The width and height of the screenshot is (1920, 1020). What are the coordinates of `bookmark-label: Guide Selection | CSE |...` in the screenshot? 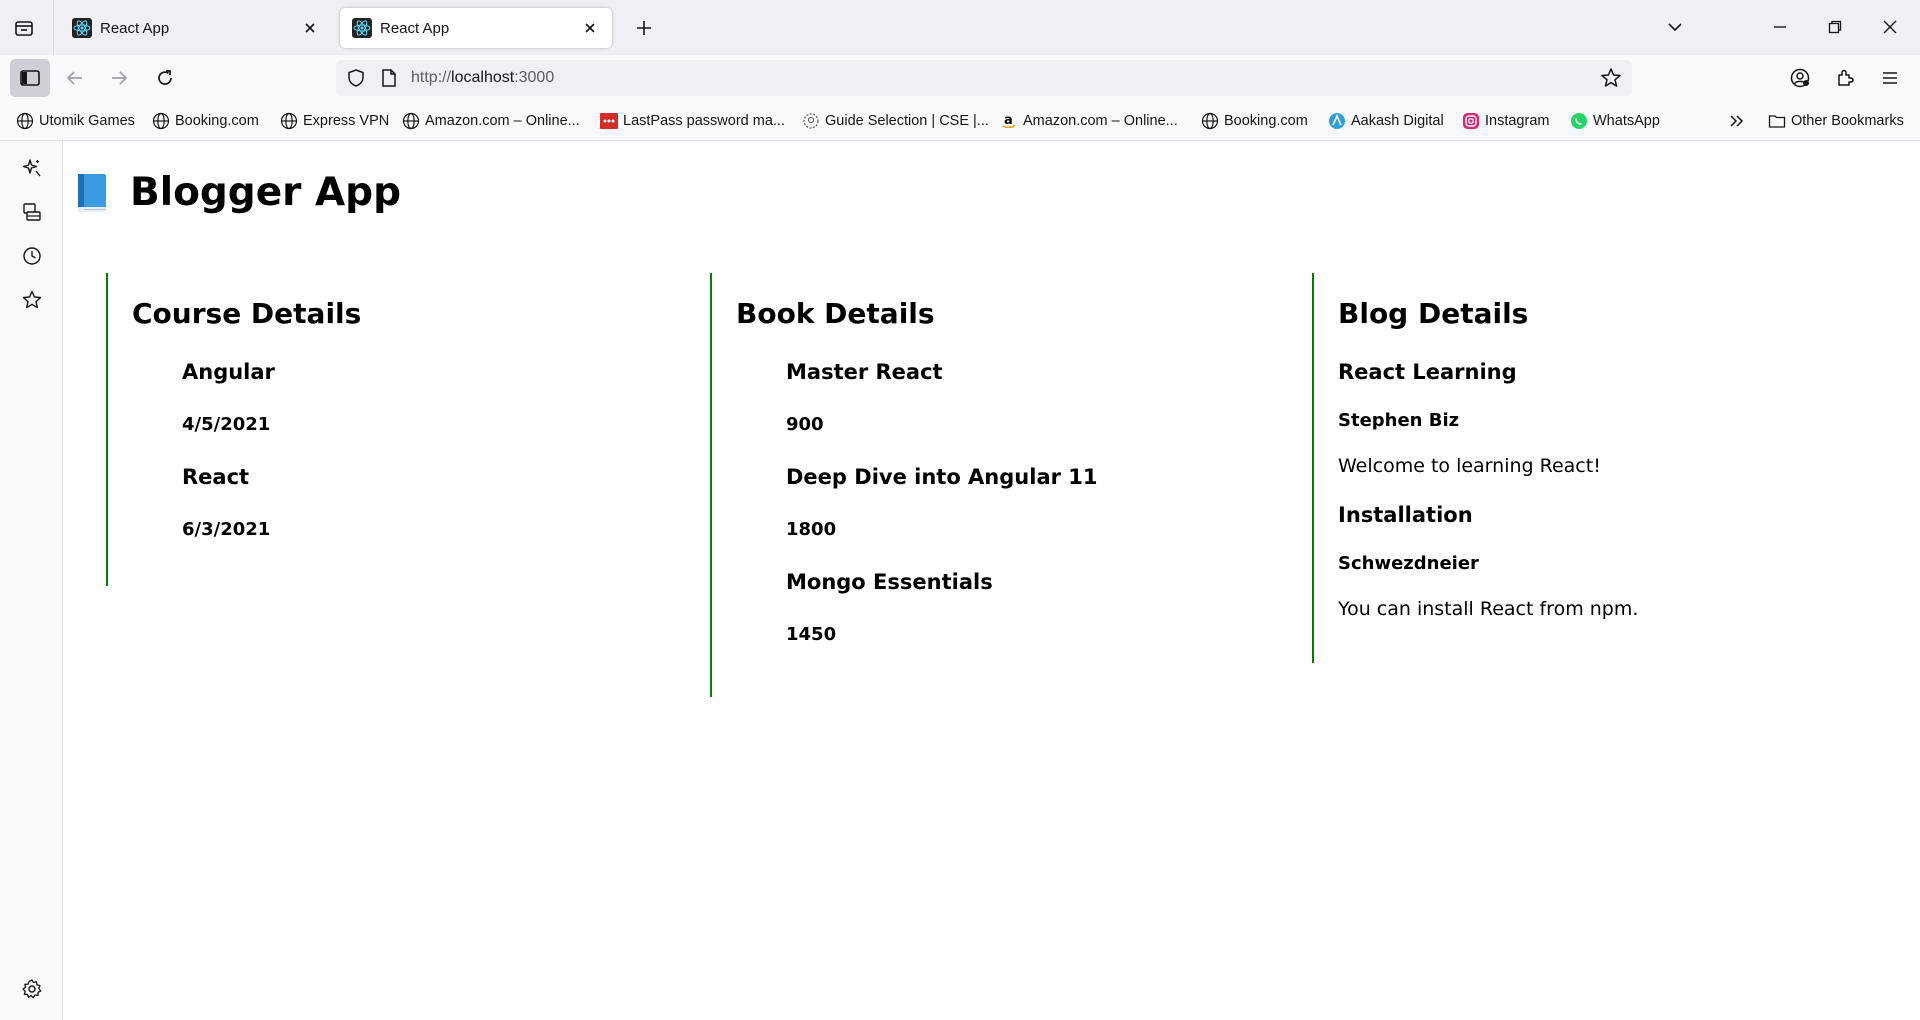 It's located at (907, 121).